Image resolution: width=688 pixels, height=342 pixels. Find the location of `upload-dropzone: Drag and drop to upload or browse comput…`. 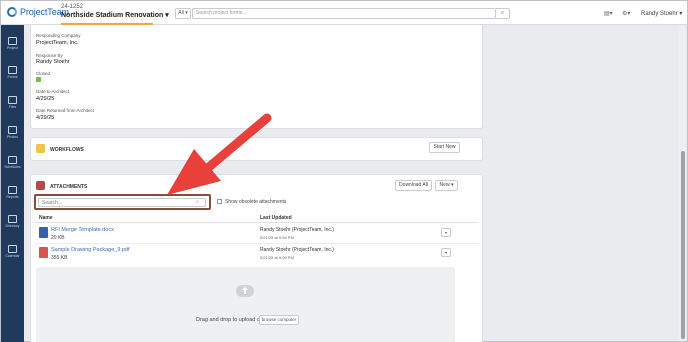

upload-dropzone: Drag and drop to upload or browse comput… is located at coordinates (245, 304).